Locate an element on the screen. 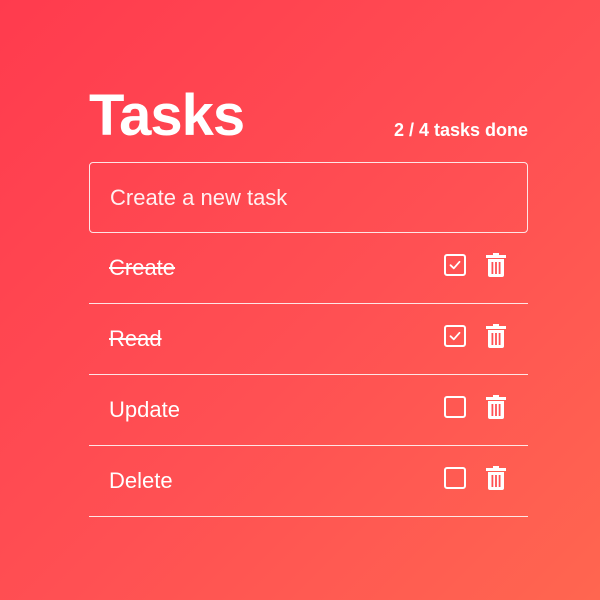 Image resolution: width=600 pixels, height=600 pixels. task-row-read: Read is located at coordinates (308, 339).